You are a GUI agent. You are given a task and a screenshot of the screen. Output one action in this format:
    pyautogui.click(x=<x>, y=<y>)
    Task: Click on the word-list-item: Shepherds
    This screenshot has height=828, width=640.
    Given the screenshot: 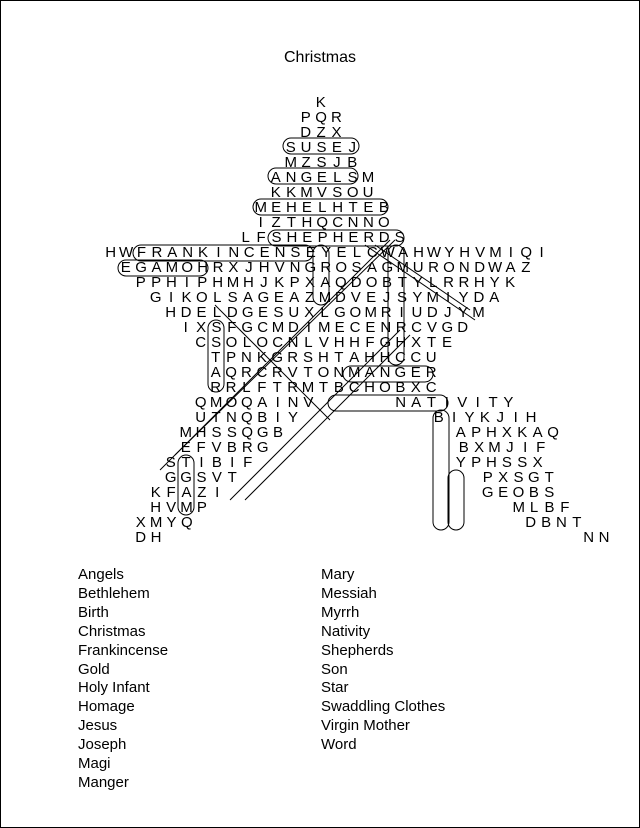 What is the action you would take?
    pyautogui.click(x=357, y=650)
    